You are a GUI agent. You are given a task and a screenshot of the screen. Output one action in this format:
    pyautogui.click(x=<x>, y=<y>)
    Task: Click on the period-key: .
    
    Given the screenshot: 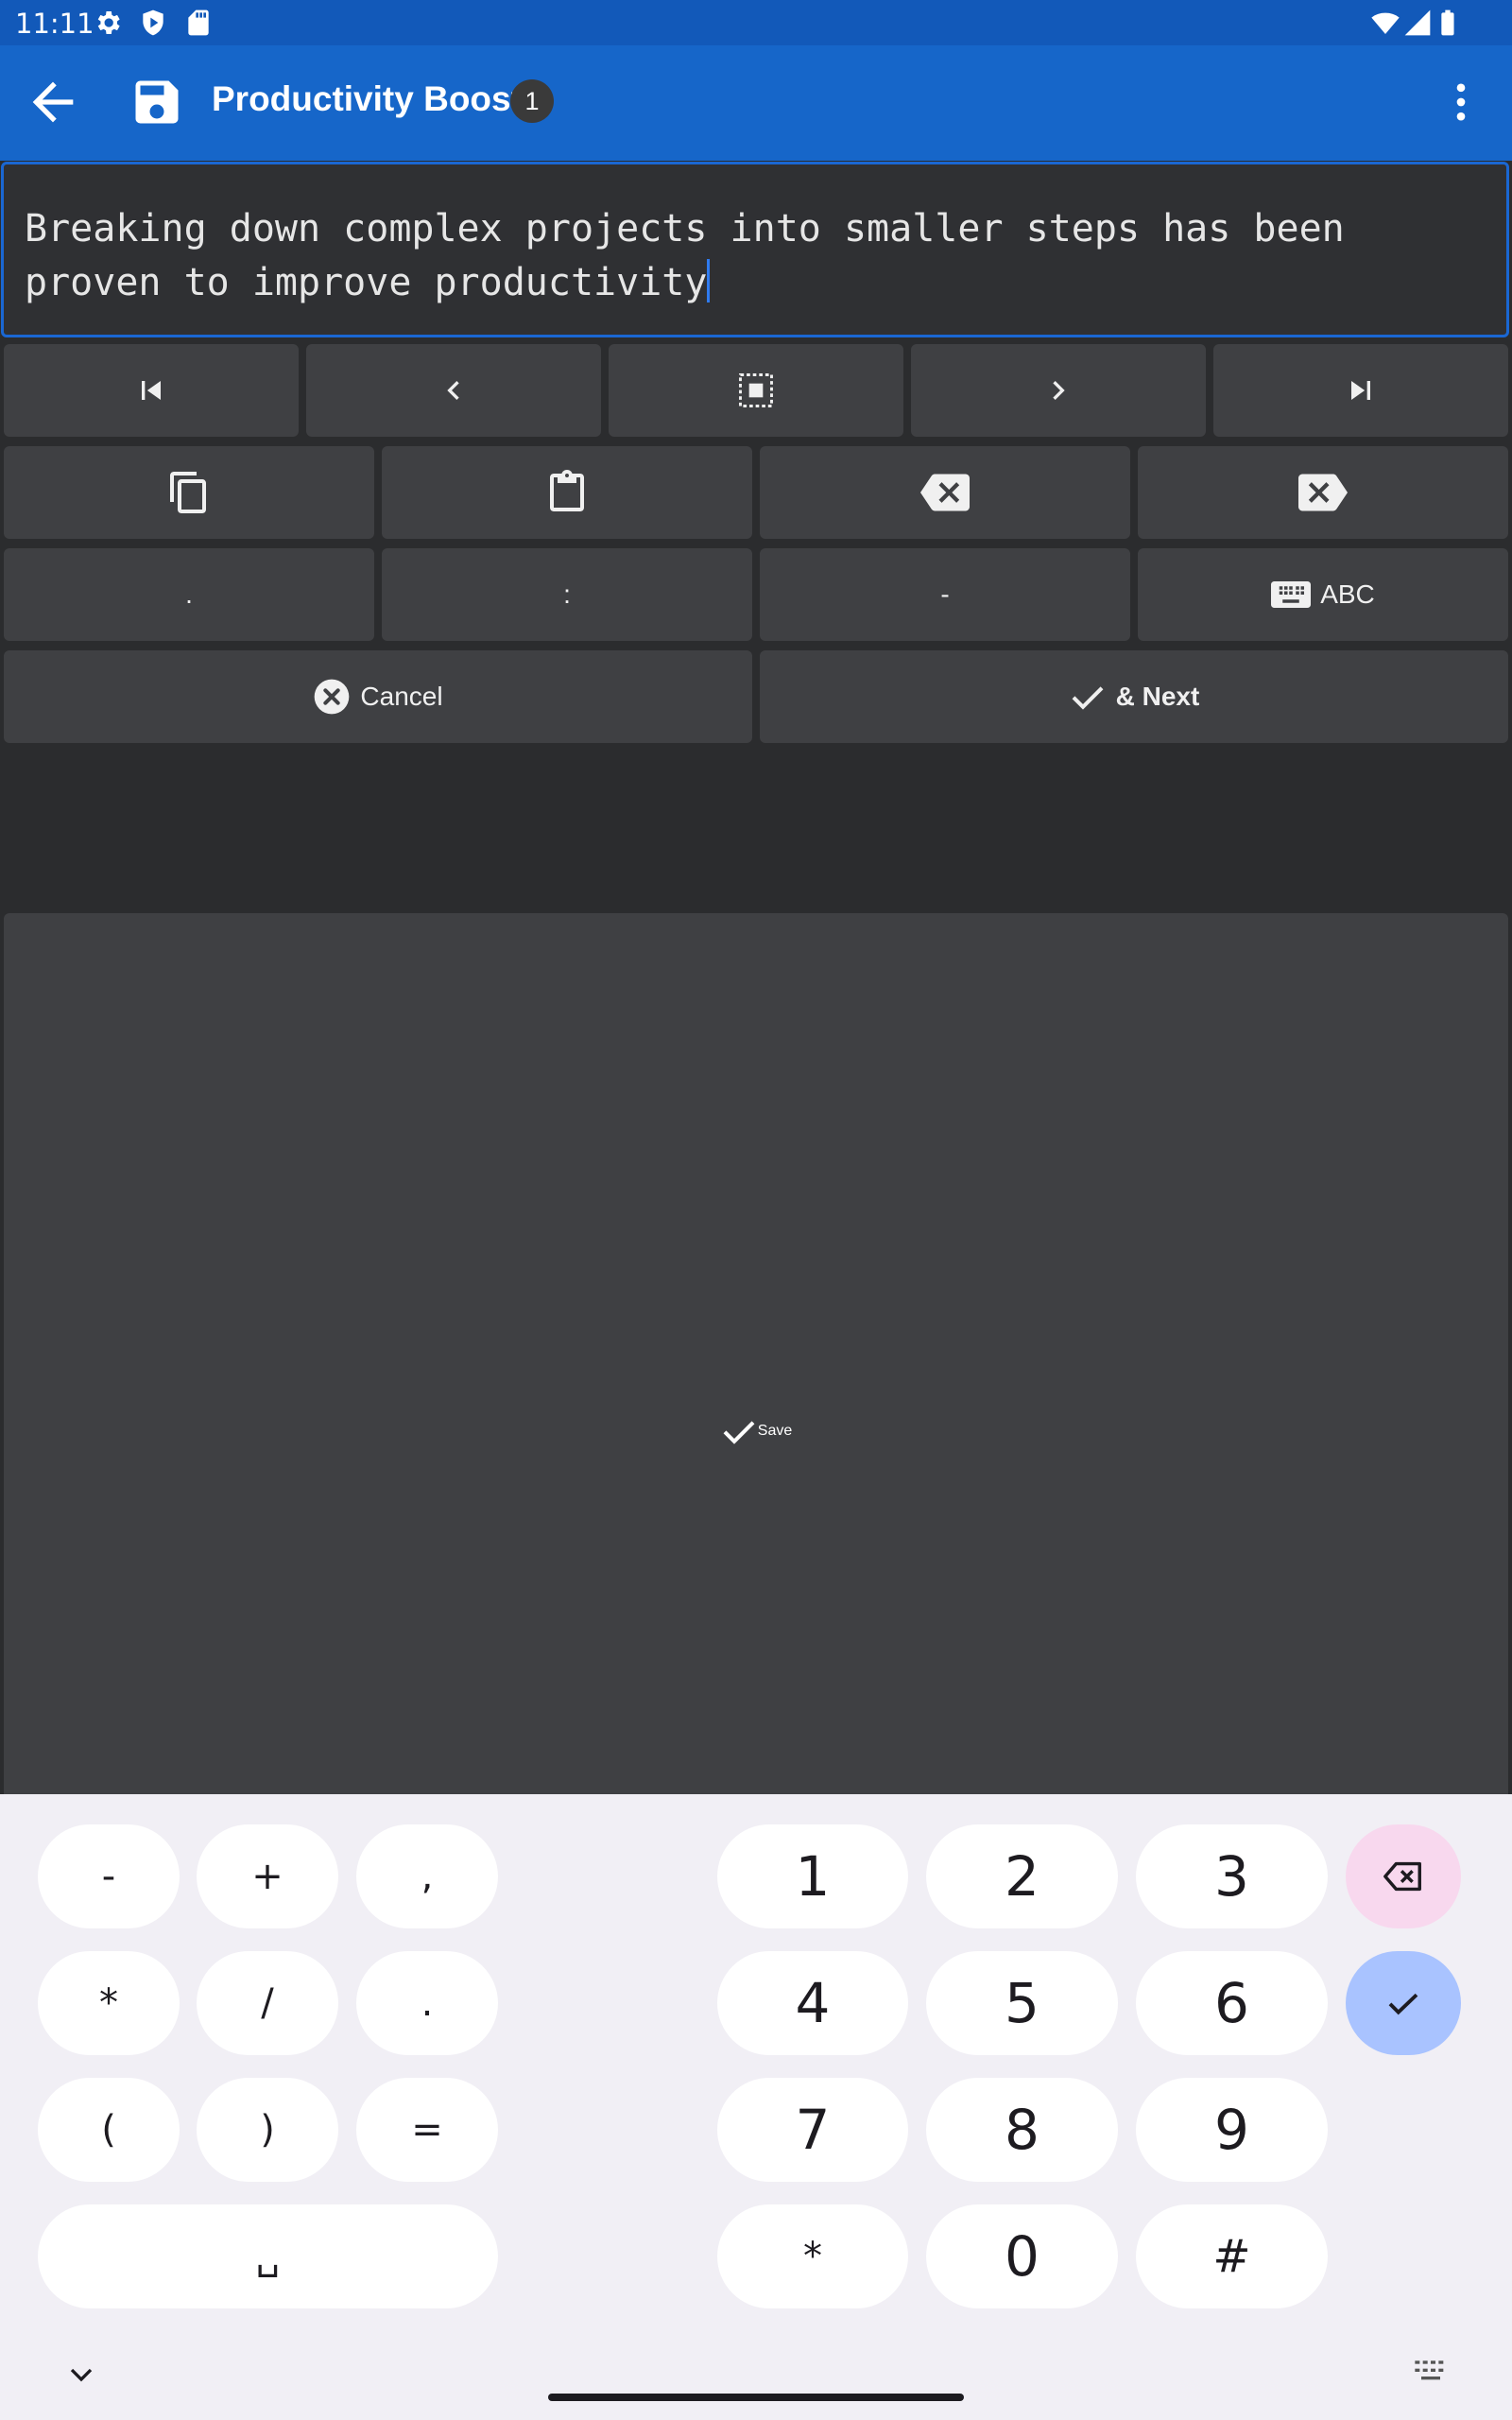 What is the action you would take?
    pyautogui.click(x=189, y=594)
    